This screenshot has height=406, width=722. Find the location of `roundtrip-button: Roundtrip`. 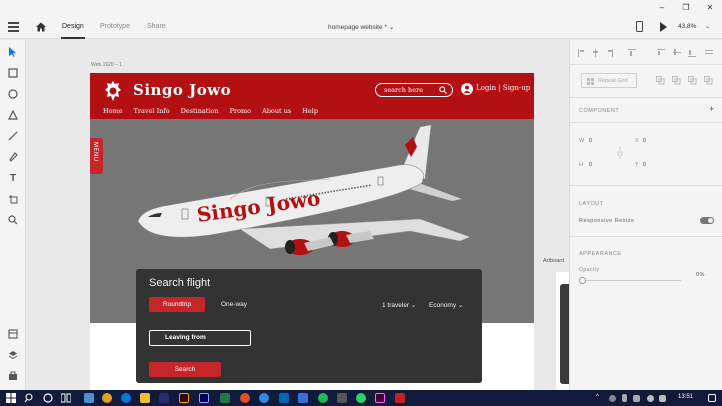

roundtrip-button: Roundtrip is located at coordinates (177, 304).